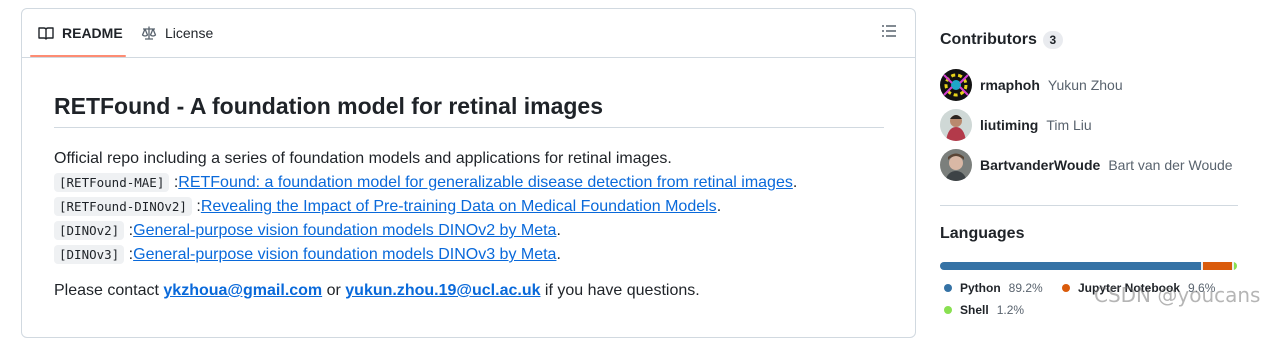  What do you see at coordinates (1217, 266) in the screenshot?
I see `language-bar-segment-jupyter` at bounding box center [1217, 266].